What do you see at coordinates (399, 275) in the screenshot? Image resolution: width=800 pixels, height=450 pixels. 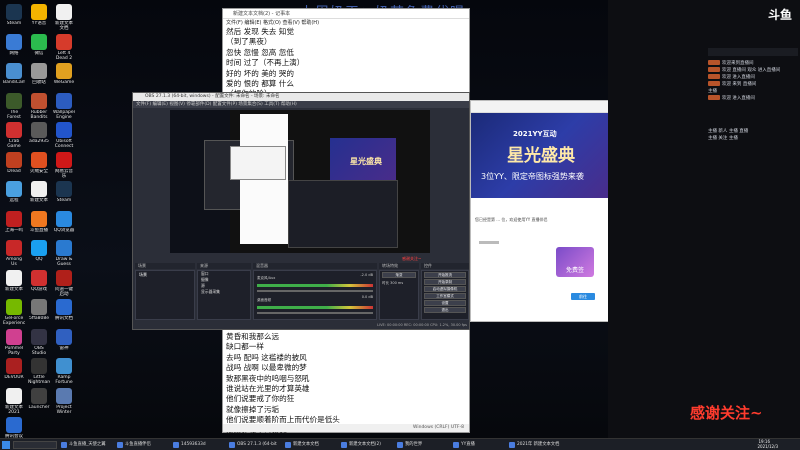 I see `transition-select: 渐变` at bounding box center [399, 275].